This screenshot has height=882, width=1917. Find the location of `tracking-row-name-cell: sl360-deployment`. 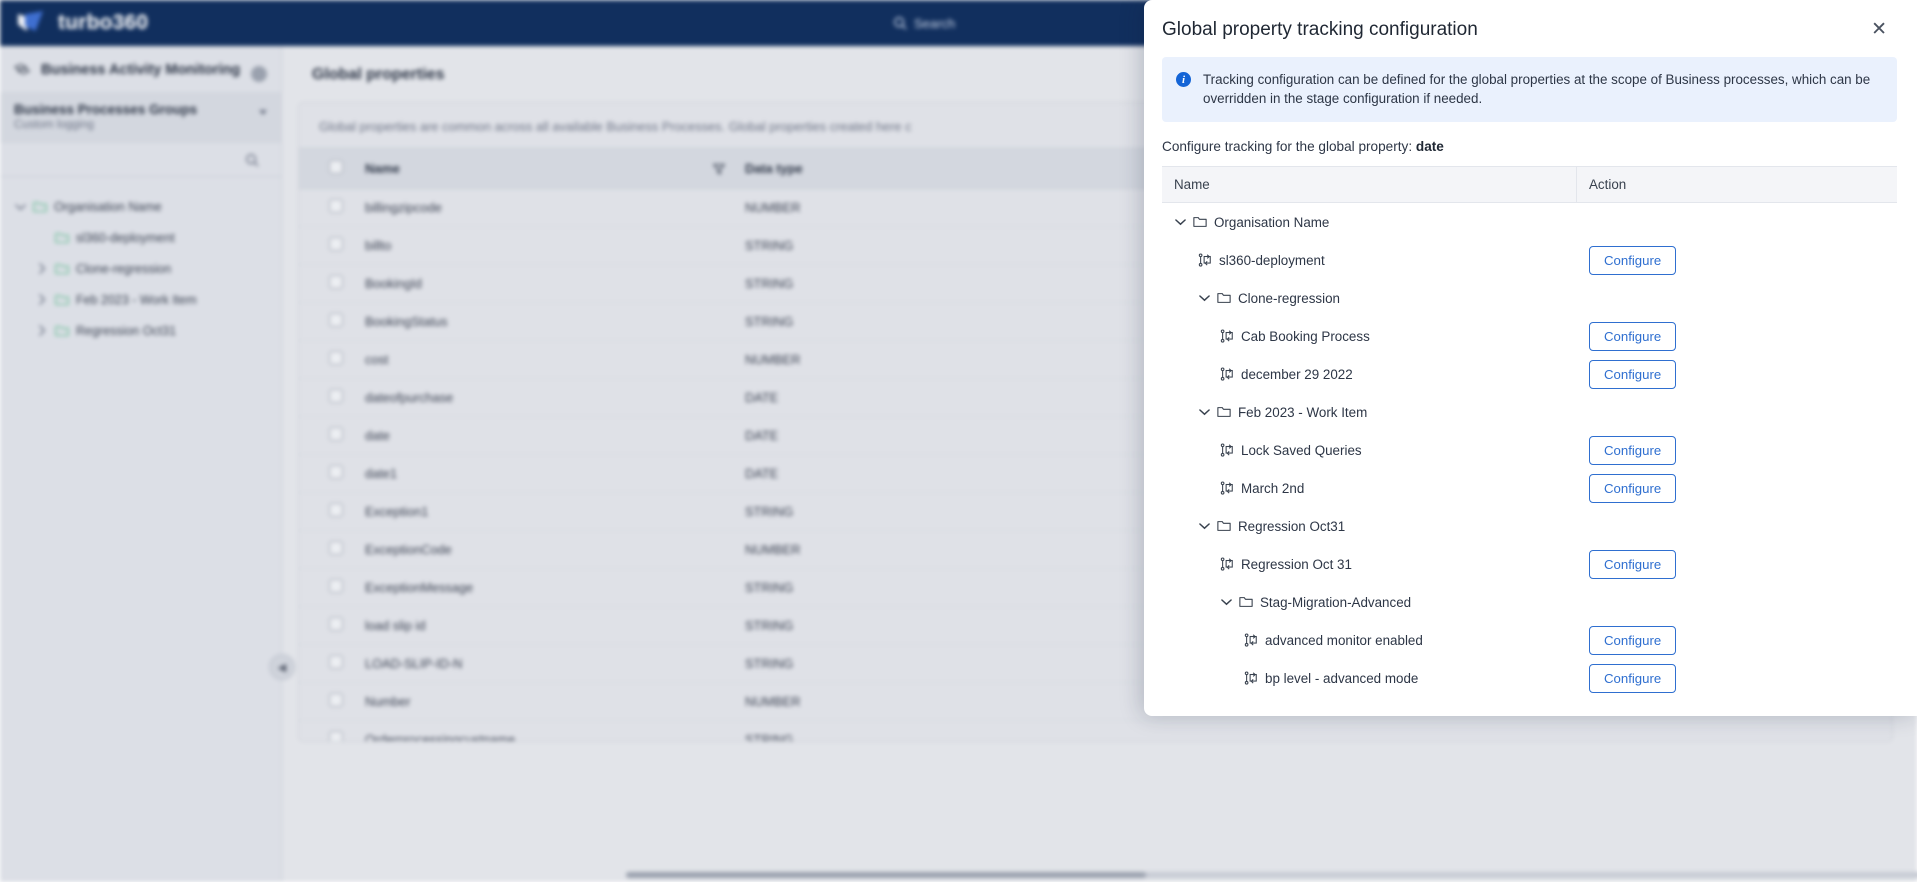

tracking-row-name-cell: sl360-deployment is located at coordinates (1369, 260).